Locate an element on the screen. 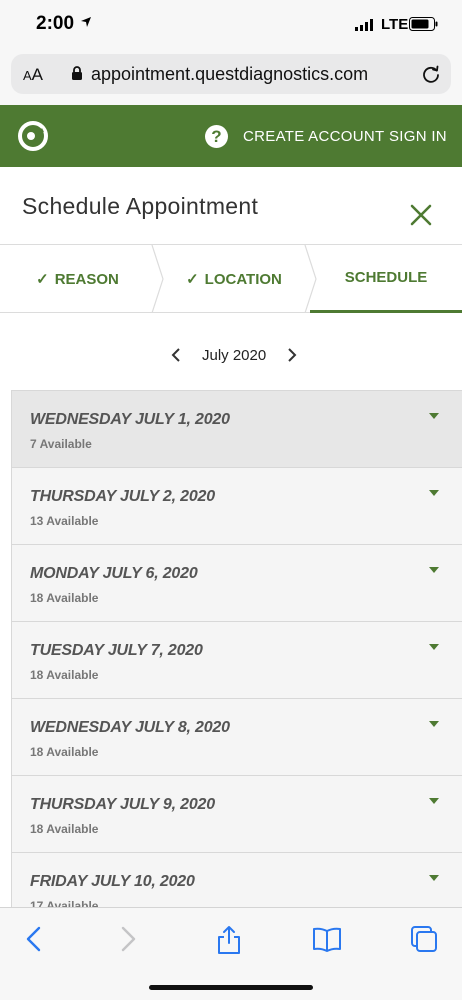  step-label: REASON is located at coordinates (86, 279).